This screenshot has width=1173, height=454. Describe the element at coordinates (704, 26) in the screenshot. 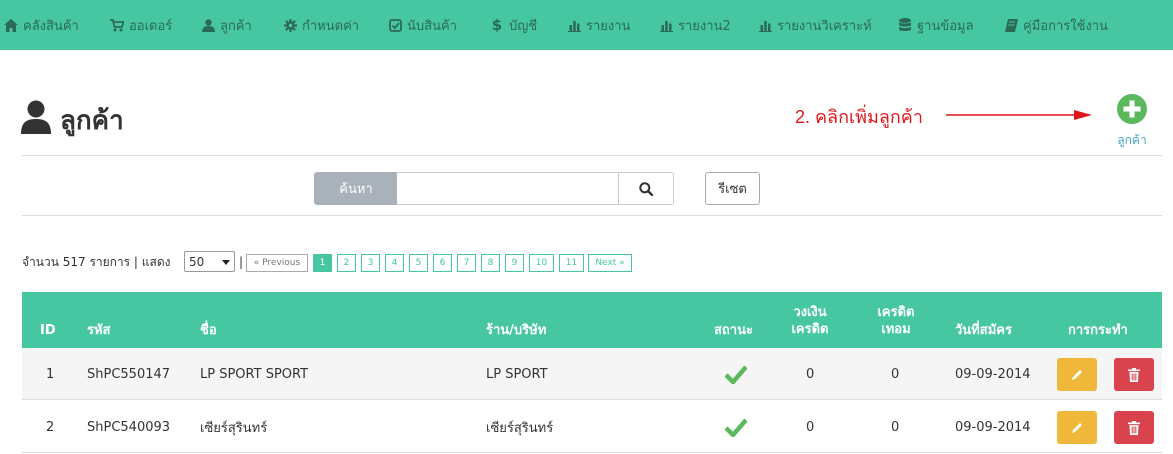

I see `nav-label: รายงาน2` at that location.